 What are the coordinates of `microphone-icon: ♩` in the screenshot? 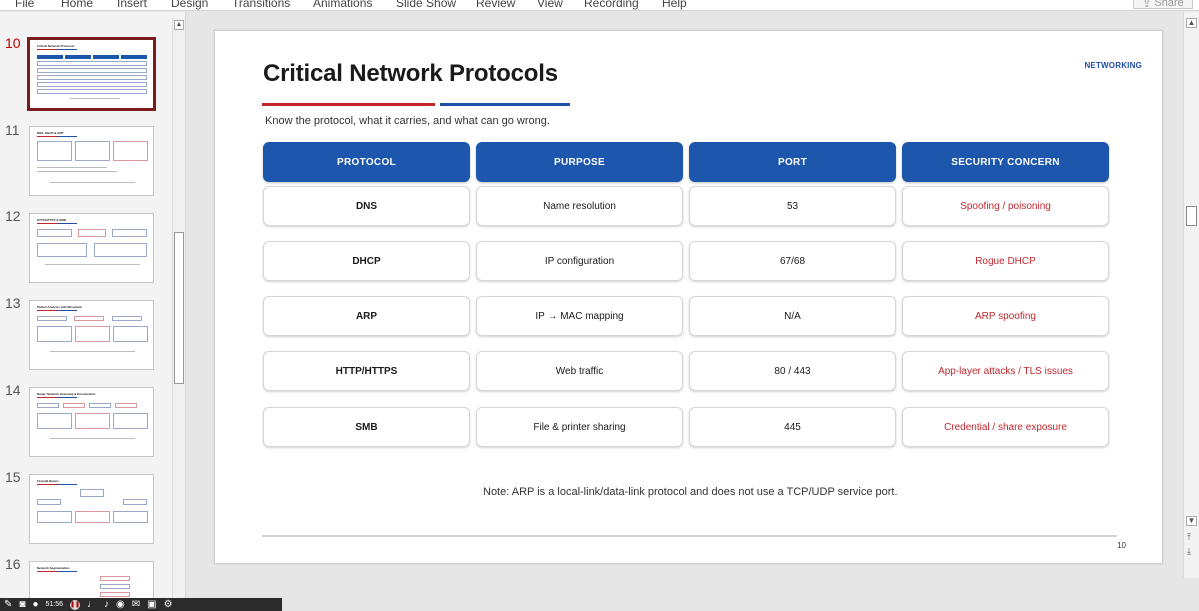 It's located at (92, 605).